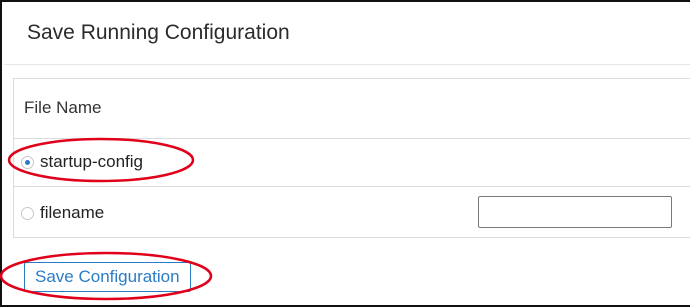 Image resolution: width=690 pixels, height=307 pixels. I want to click on save-configuration-button: Save Configuration, so click(107, 277).